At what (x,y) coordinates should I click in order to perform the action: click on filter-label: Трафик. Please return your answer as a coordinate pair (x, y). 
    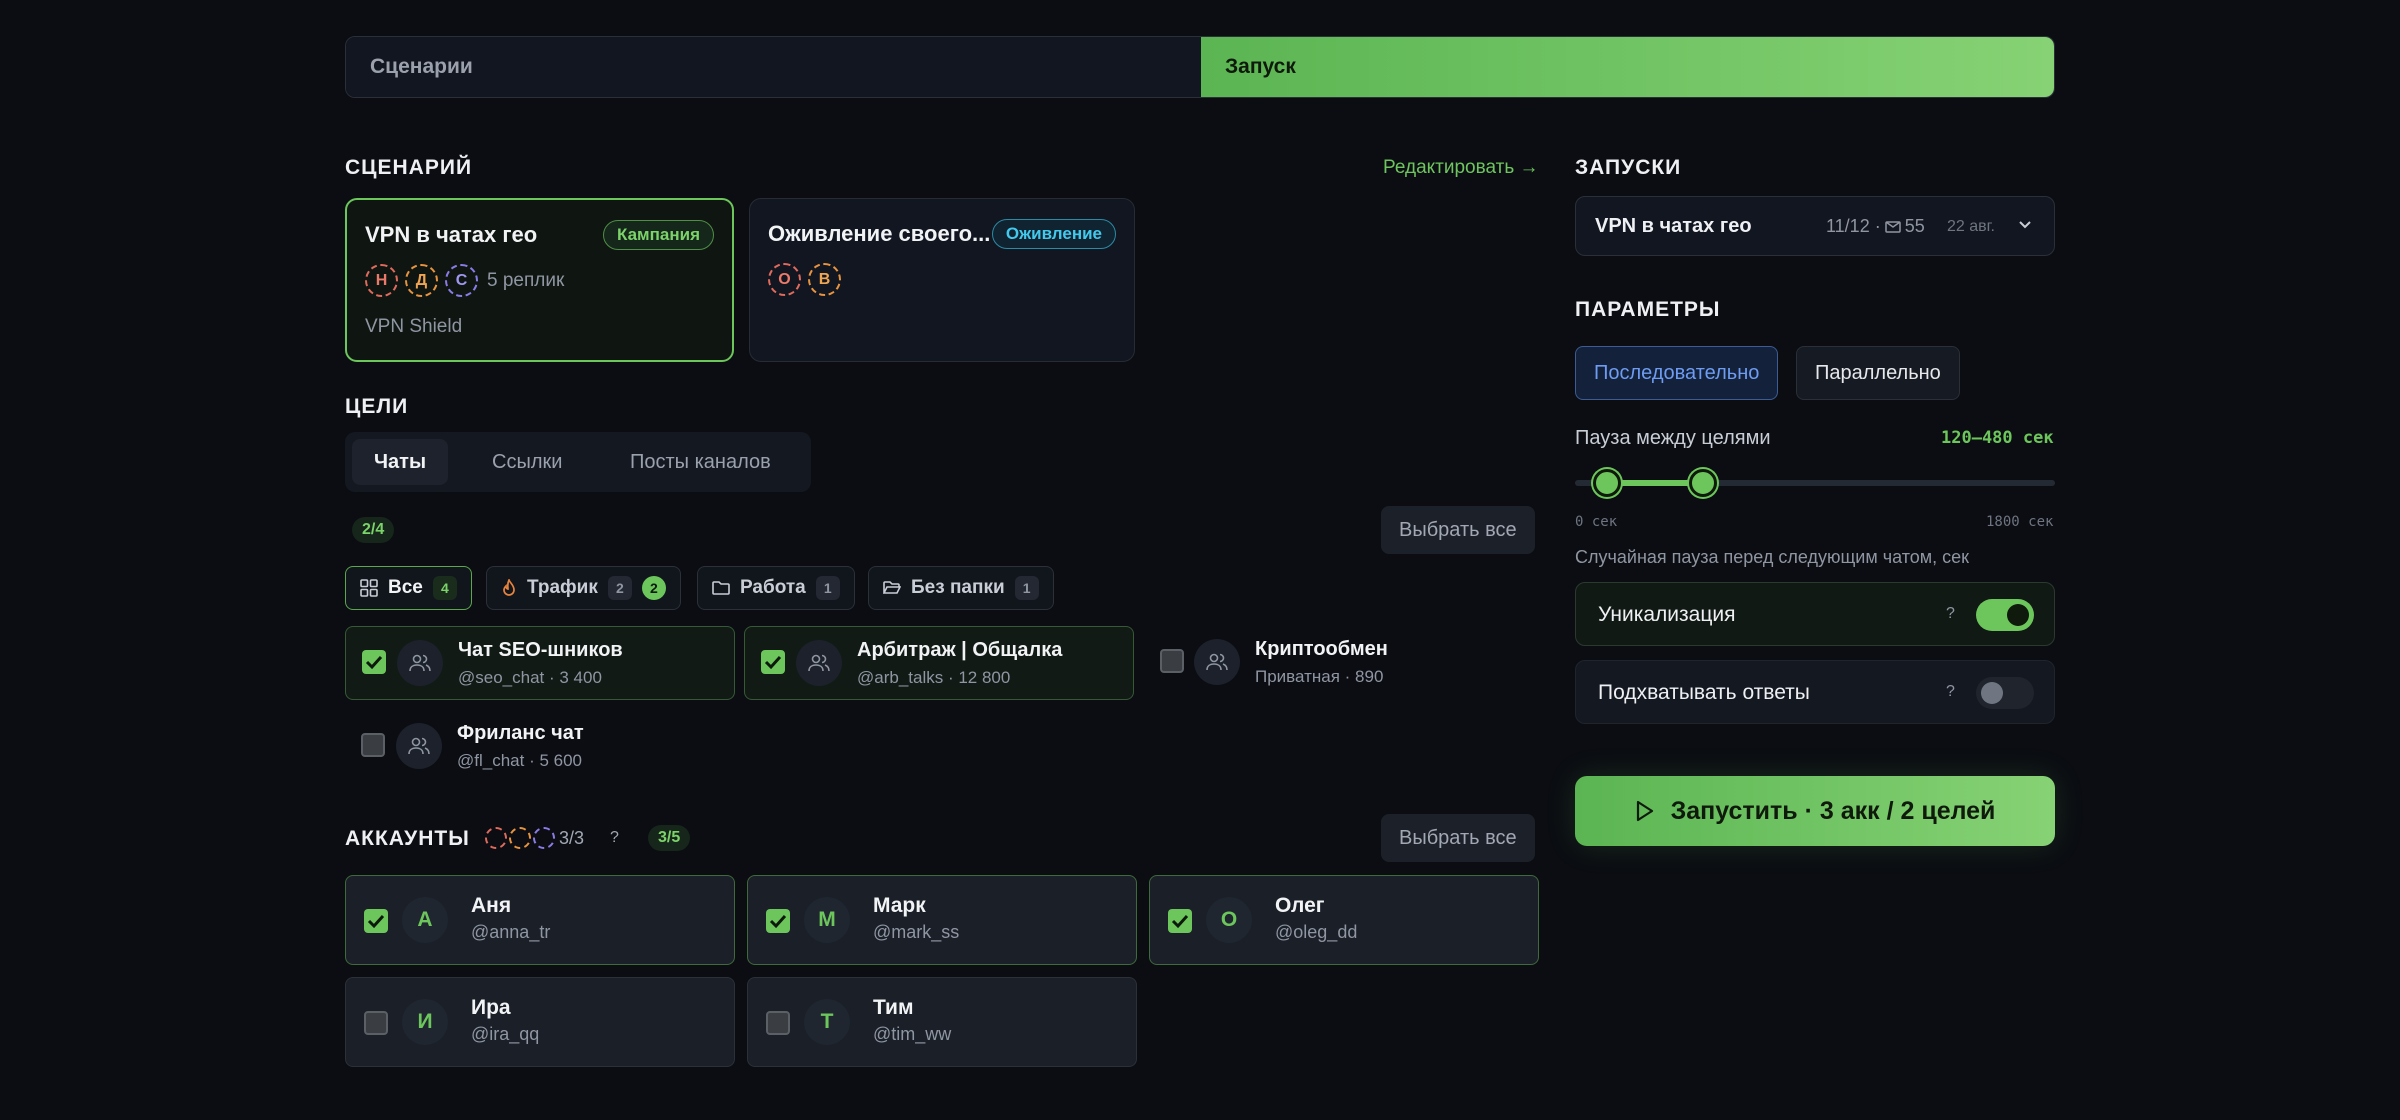
    Looking at the image, I should click on (562, 587).